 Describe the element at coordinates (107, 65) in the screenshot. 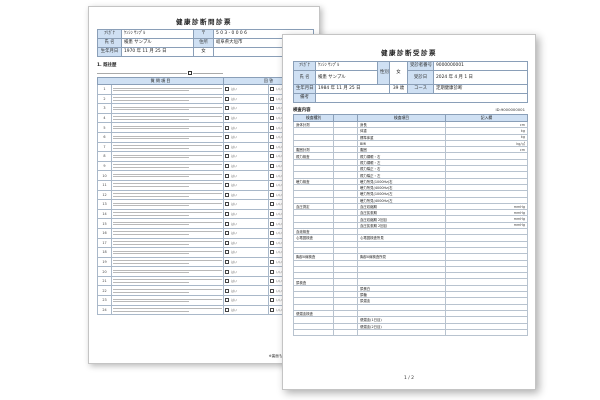

I see `history-section-label: 1. 既往歴` at that location.